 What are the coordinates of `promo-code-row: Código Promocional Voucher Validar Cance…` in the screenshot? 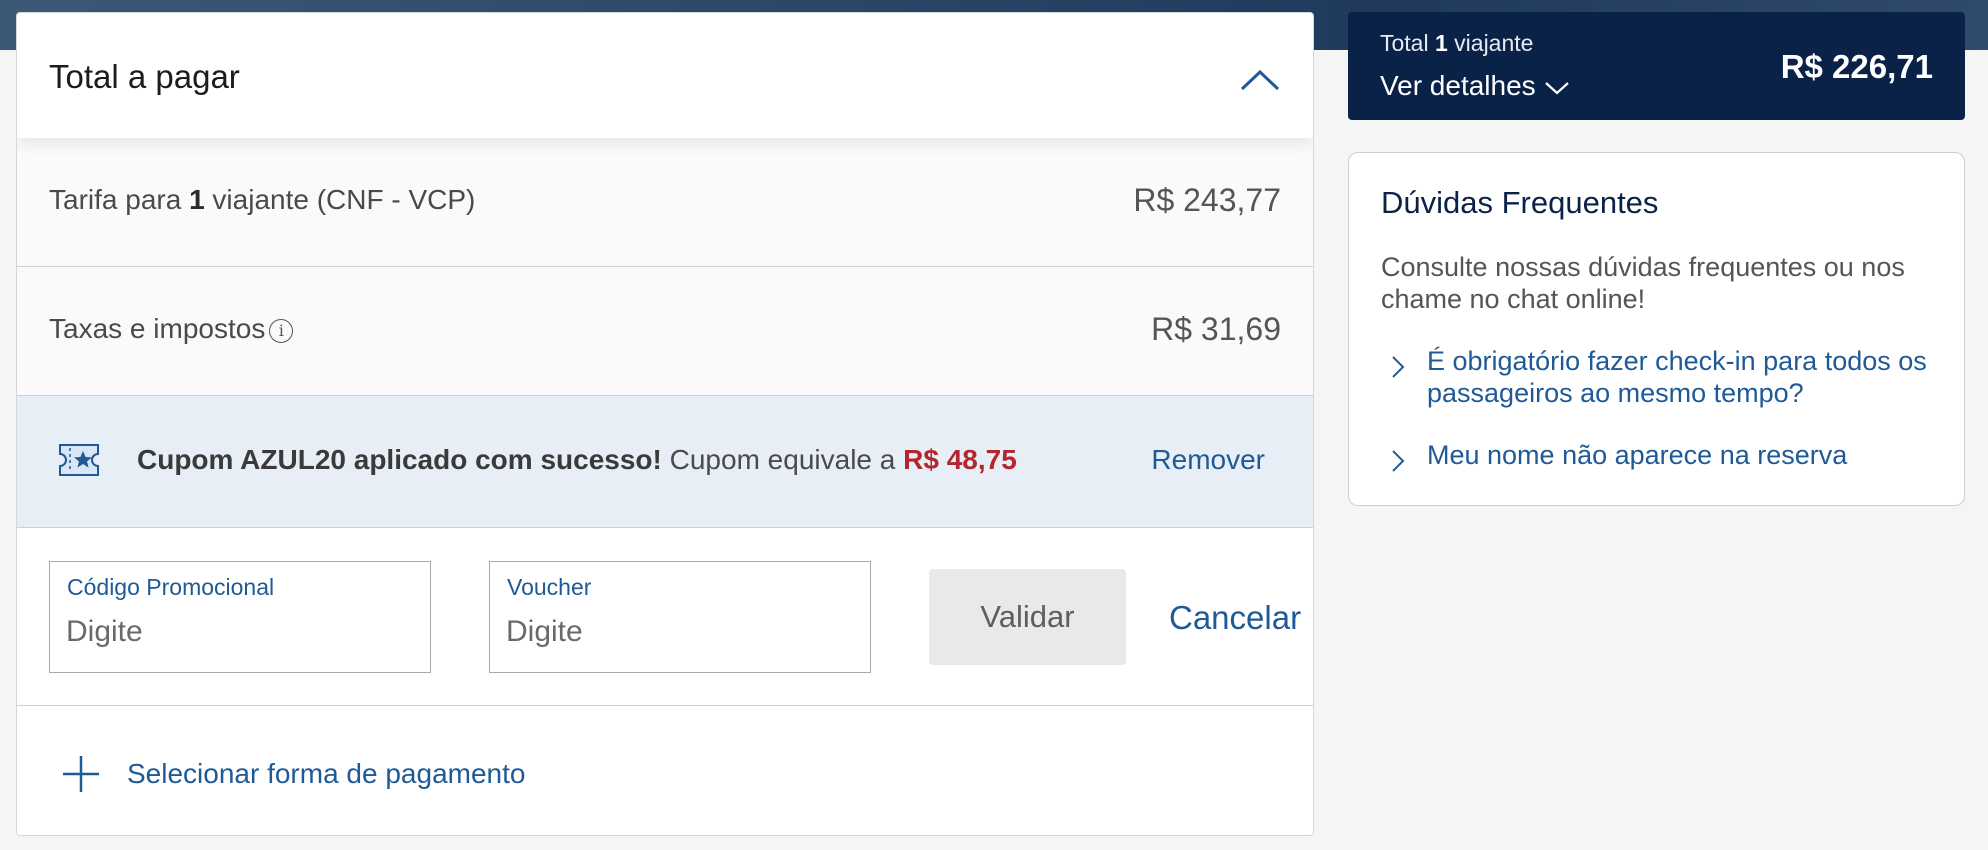 It's located at (665, 617).